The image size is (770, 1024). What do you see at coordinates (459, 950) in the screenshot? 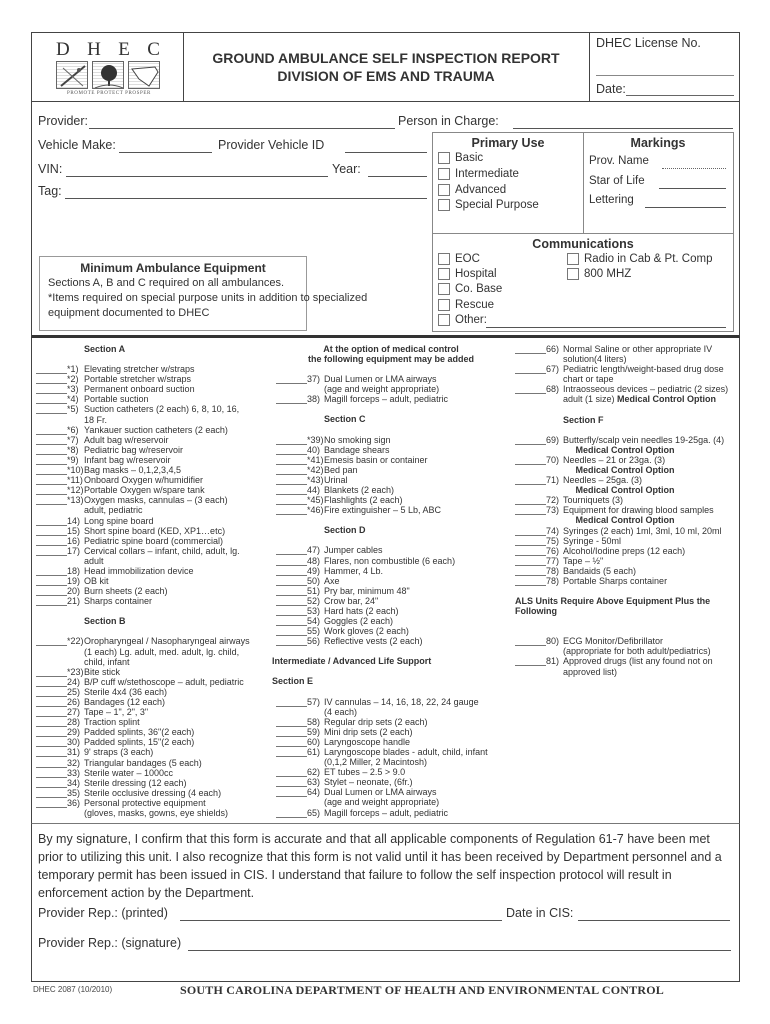
I see `signature-field` at bounding box center [459, 950].